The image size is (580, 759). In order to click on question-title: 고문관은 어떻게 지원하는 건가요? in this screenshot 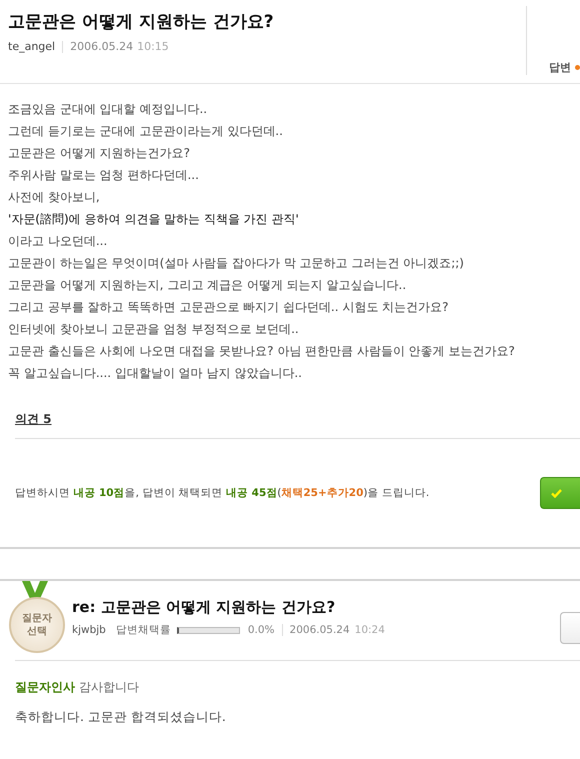, I will do `click(141, 22)`.